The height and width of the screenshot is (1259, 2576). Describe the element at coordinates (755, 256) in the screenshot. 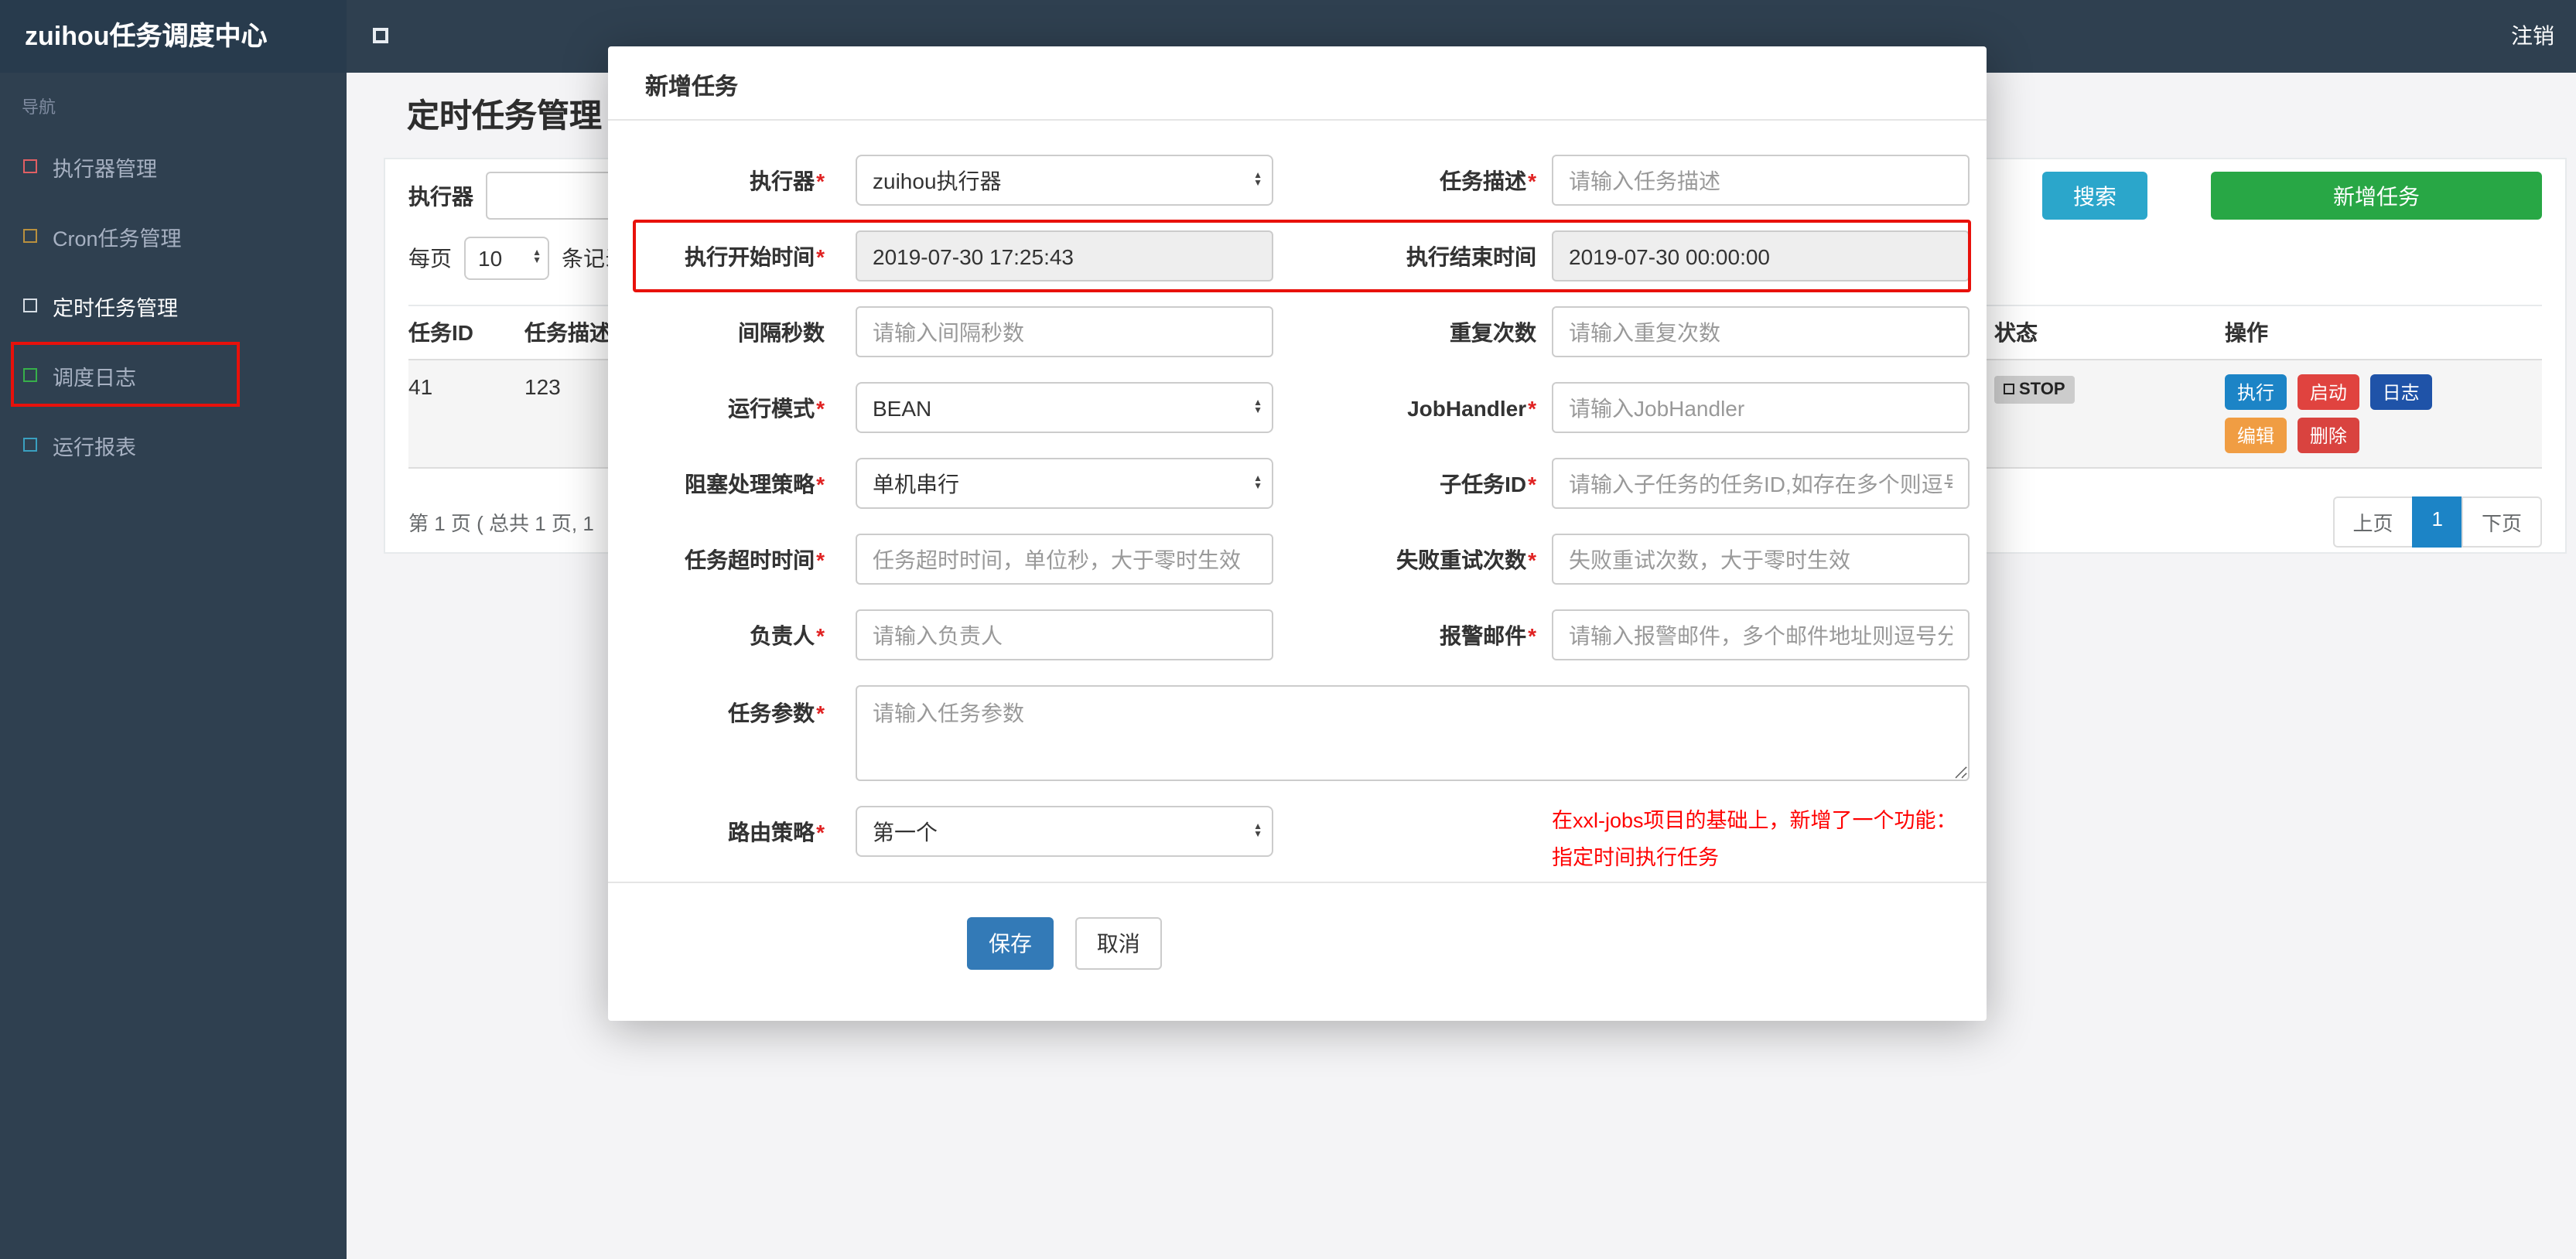

I see `exec-start-time-label: 执行开始时间 *` at that location.